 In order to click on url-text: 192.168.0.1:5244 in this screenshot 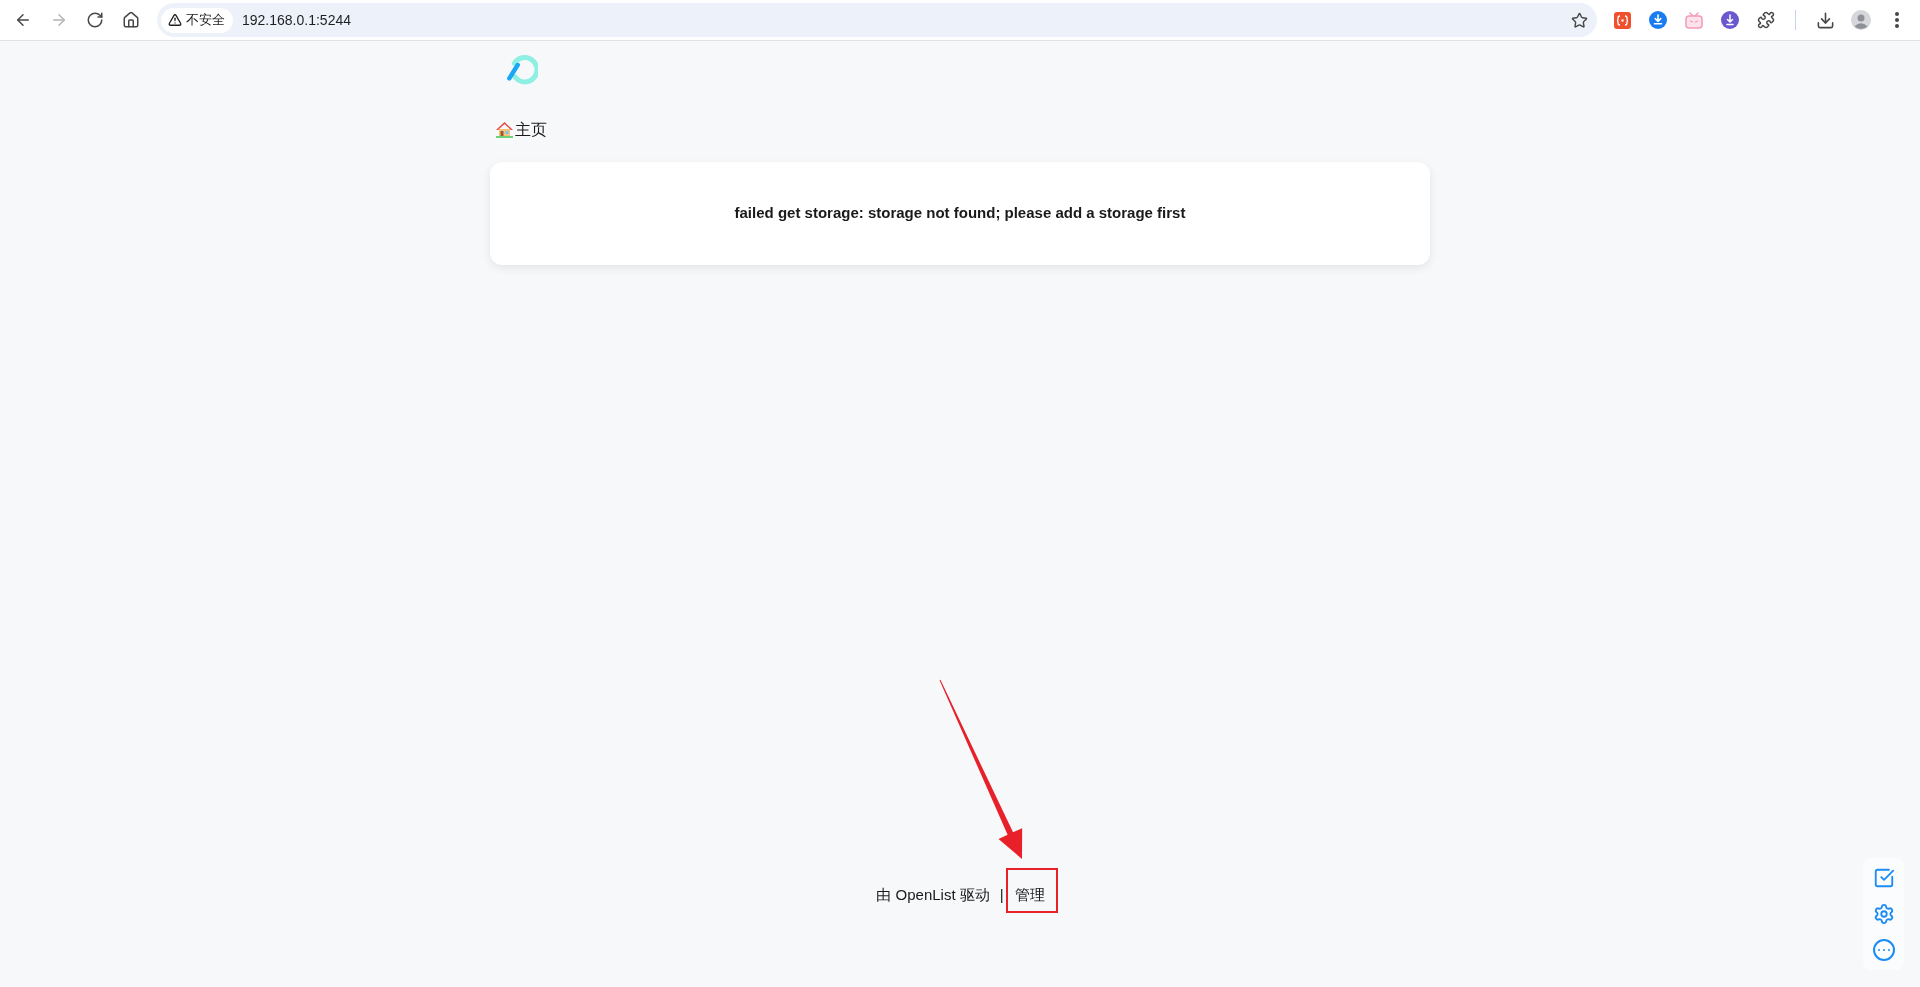, I will do `click(296, 20)`.